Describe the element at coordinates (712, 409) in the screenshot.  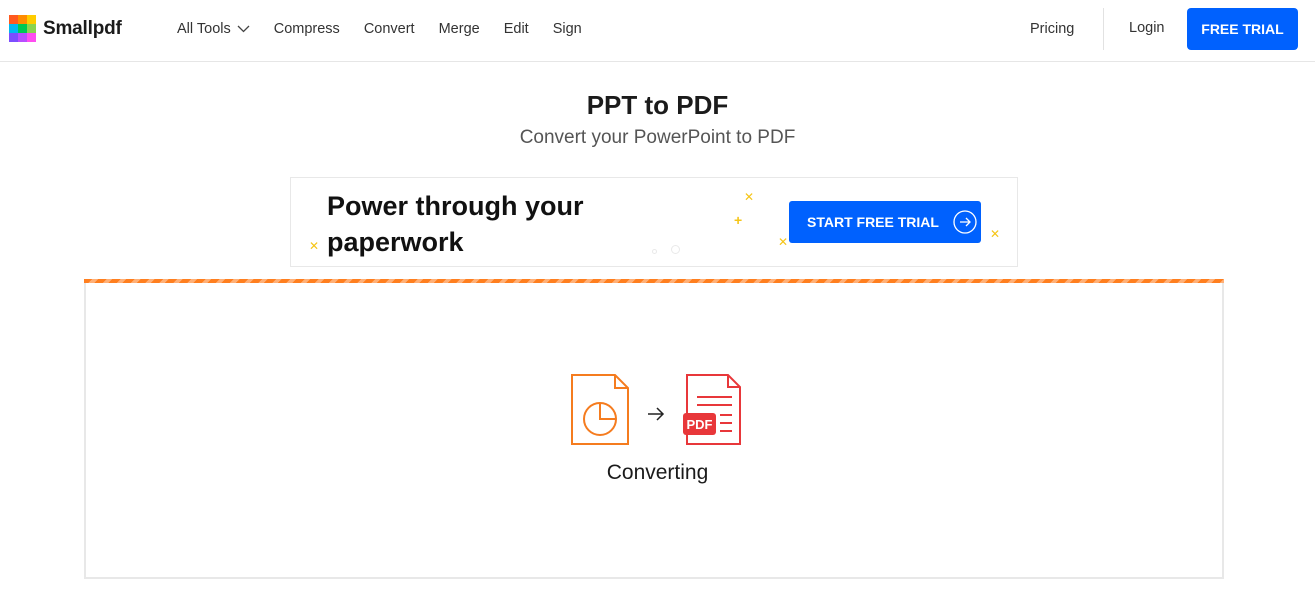
I see `pdf-file-icon: PDF` at that location.